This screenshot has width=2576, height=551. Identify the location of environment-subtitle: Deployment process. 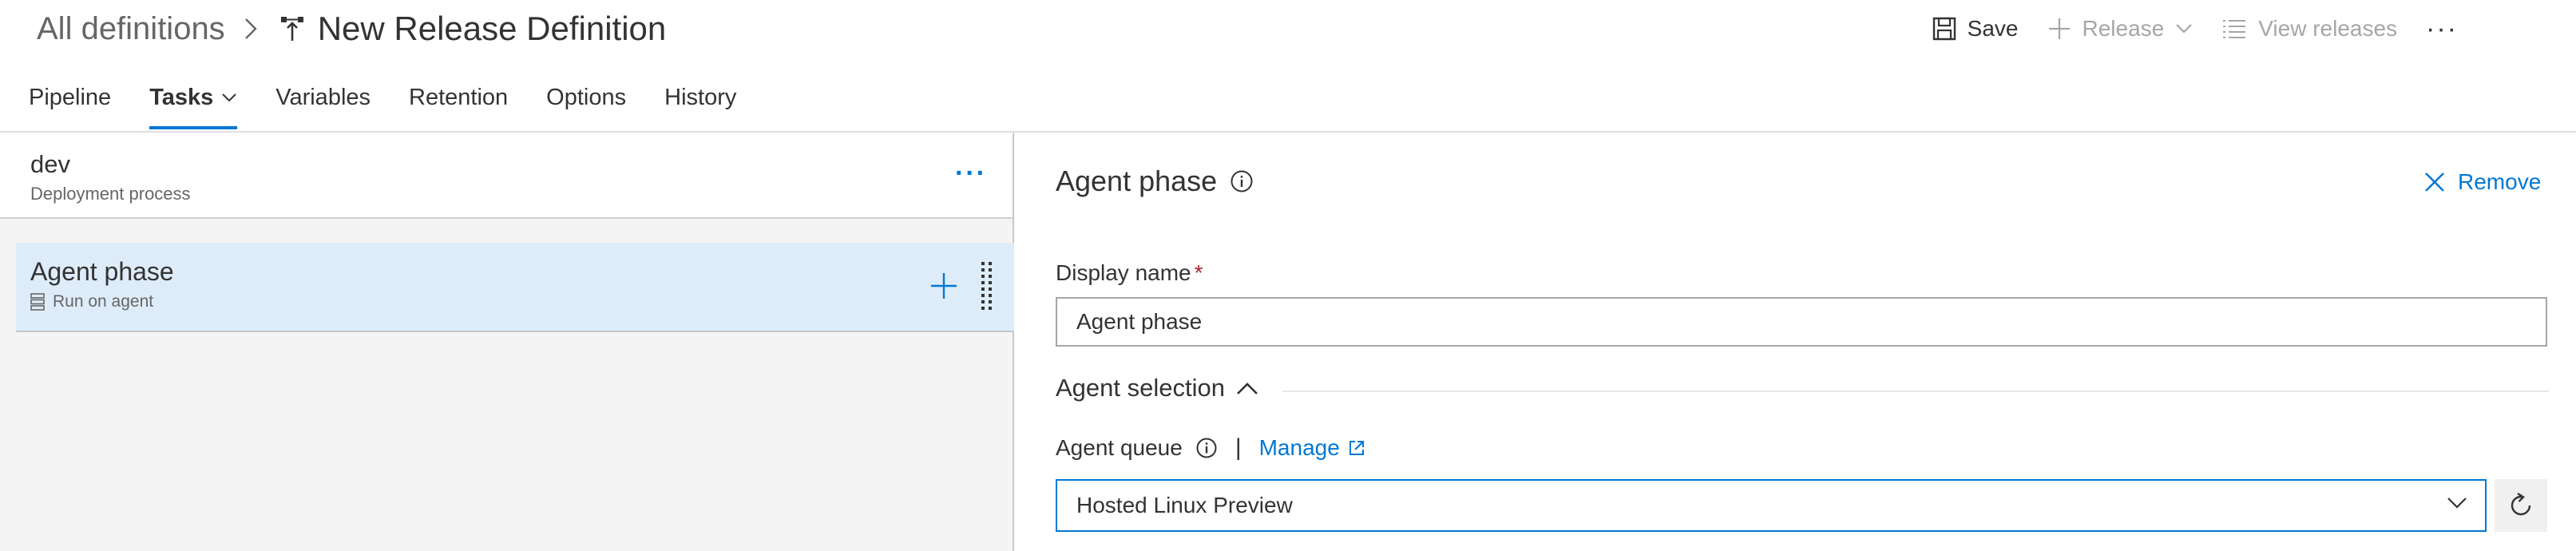
(110, 194).